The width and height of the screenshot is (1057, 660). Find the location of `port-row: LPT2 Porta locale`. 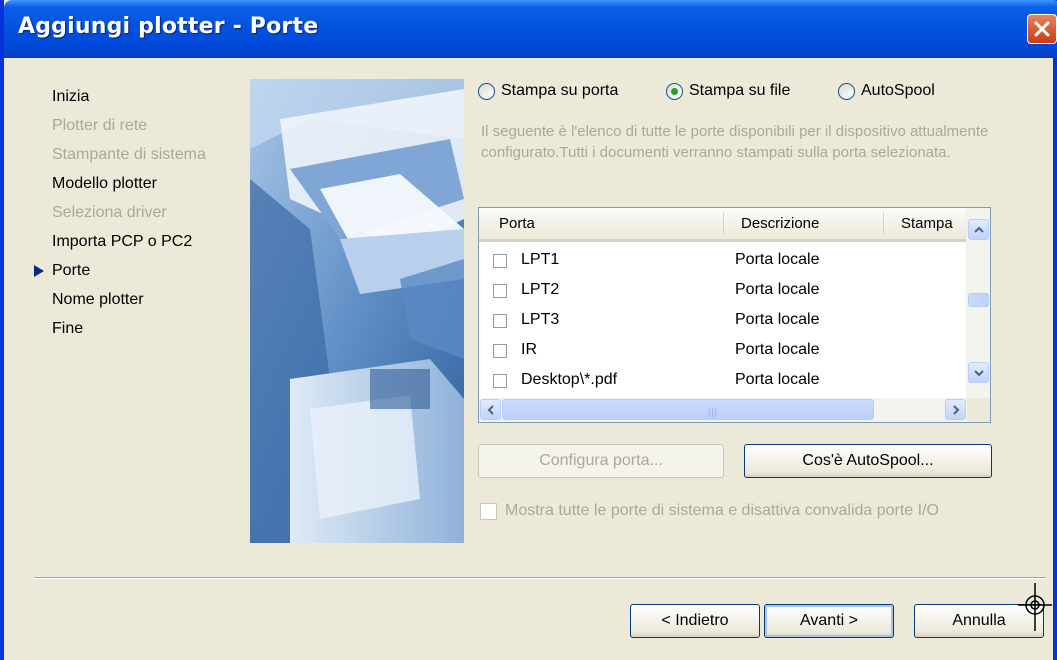

port-row: LPT2 Porta locale is located at coordinates (724, 293).